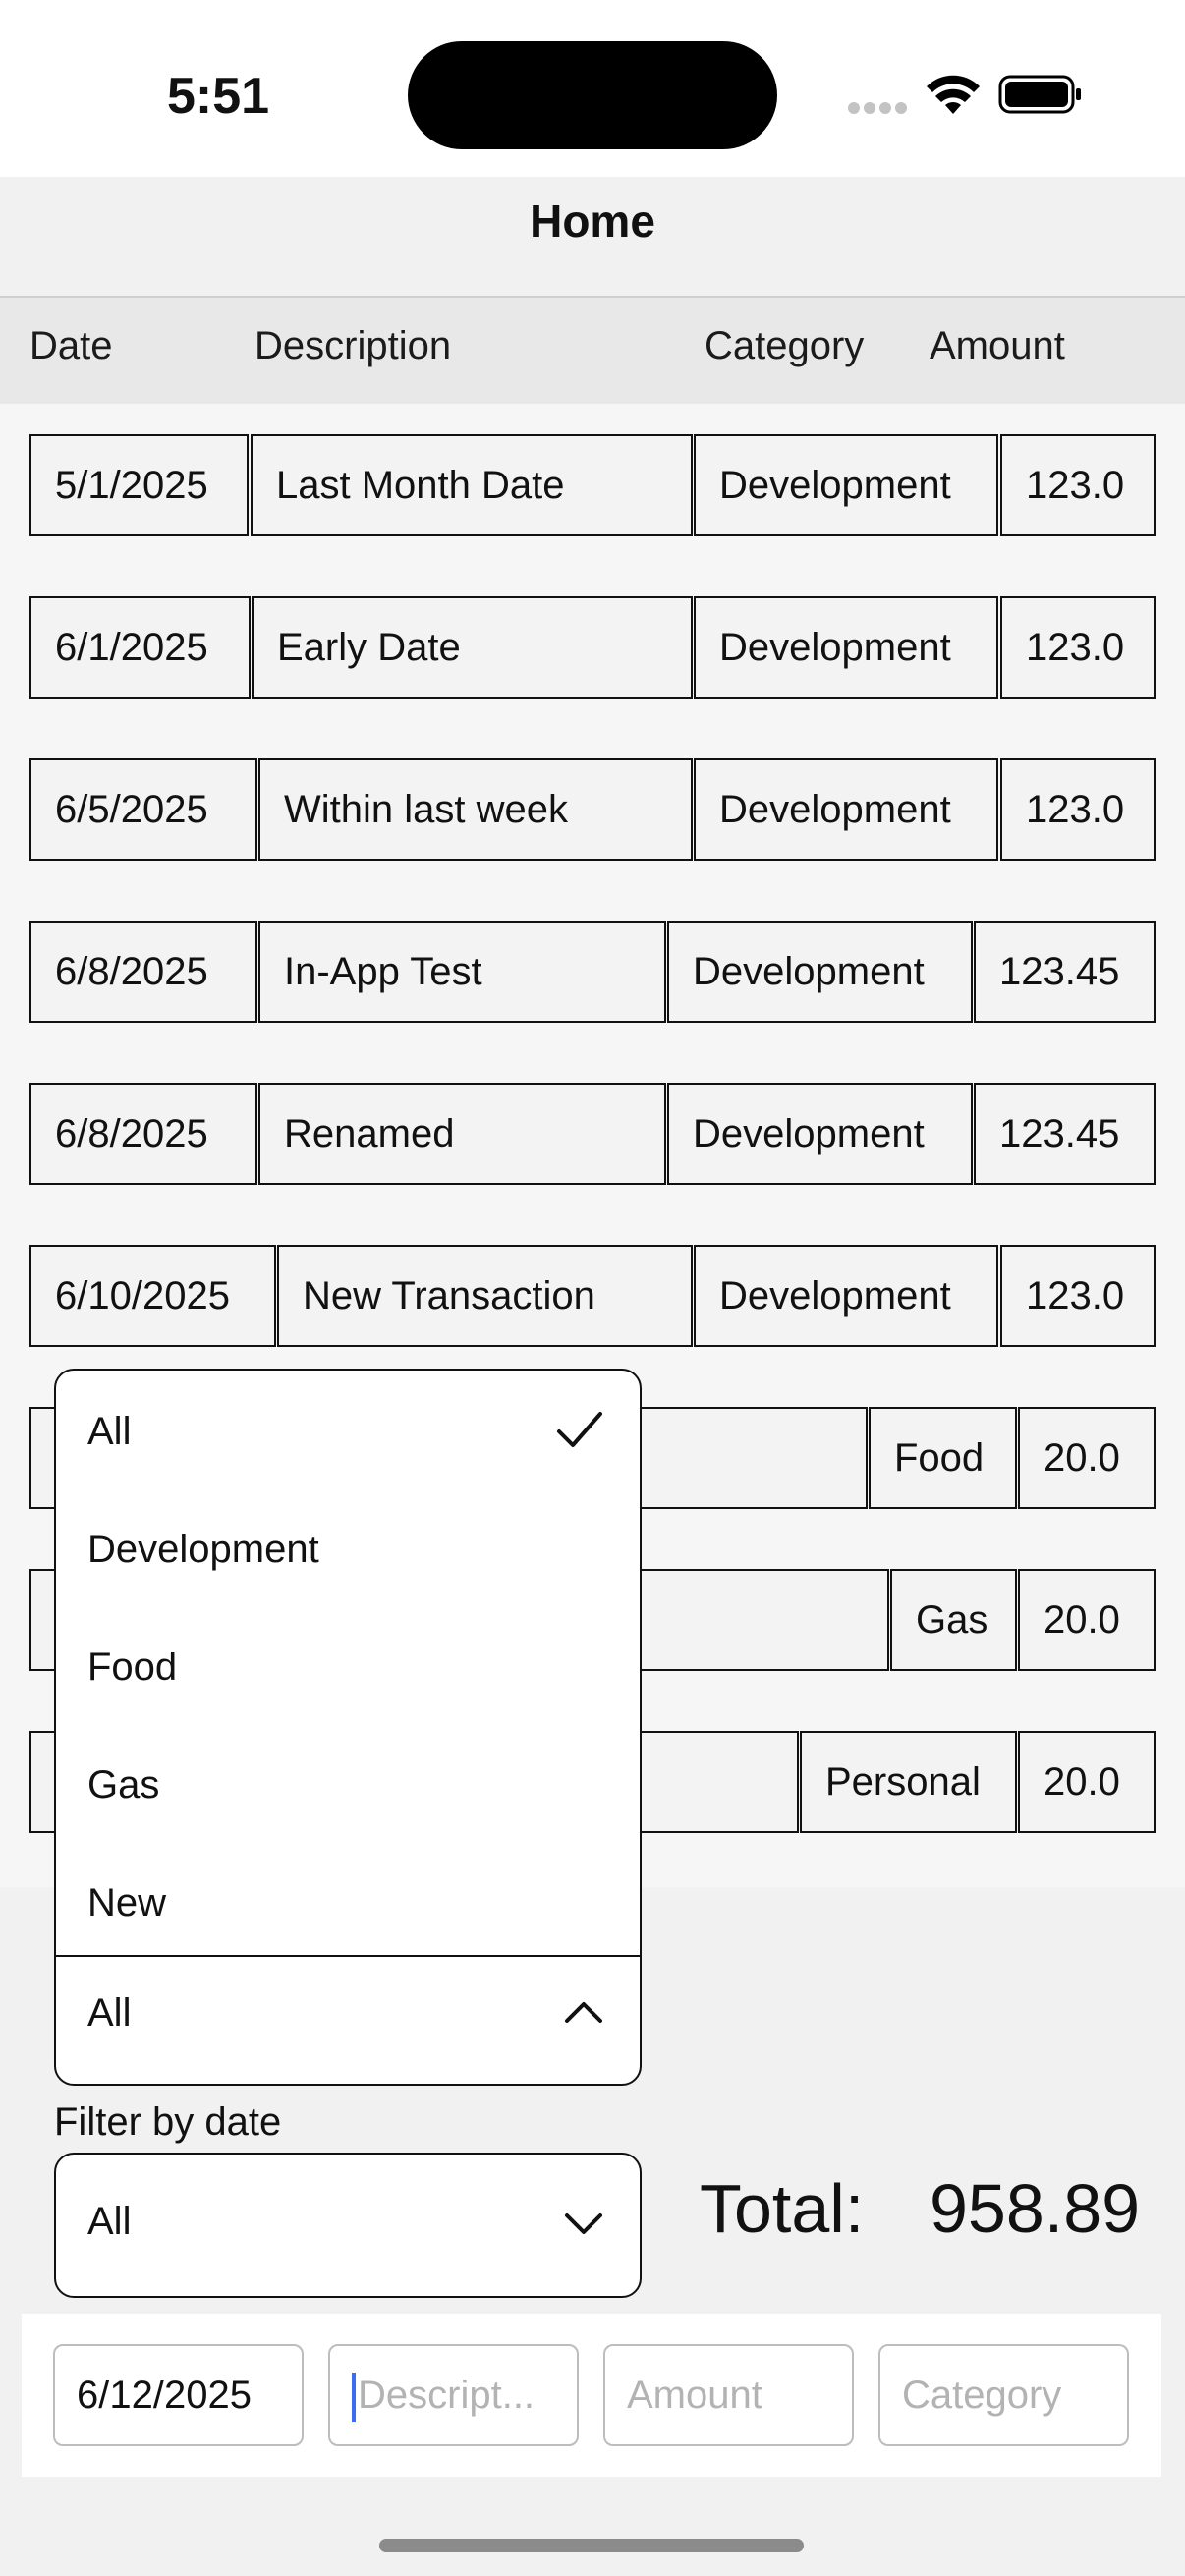  Describe the element at coordinates (123, 1786) in the screenshot. I see `dropdown-option-gas: Gas` at that location.